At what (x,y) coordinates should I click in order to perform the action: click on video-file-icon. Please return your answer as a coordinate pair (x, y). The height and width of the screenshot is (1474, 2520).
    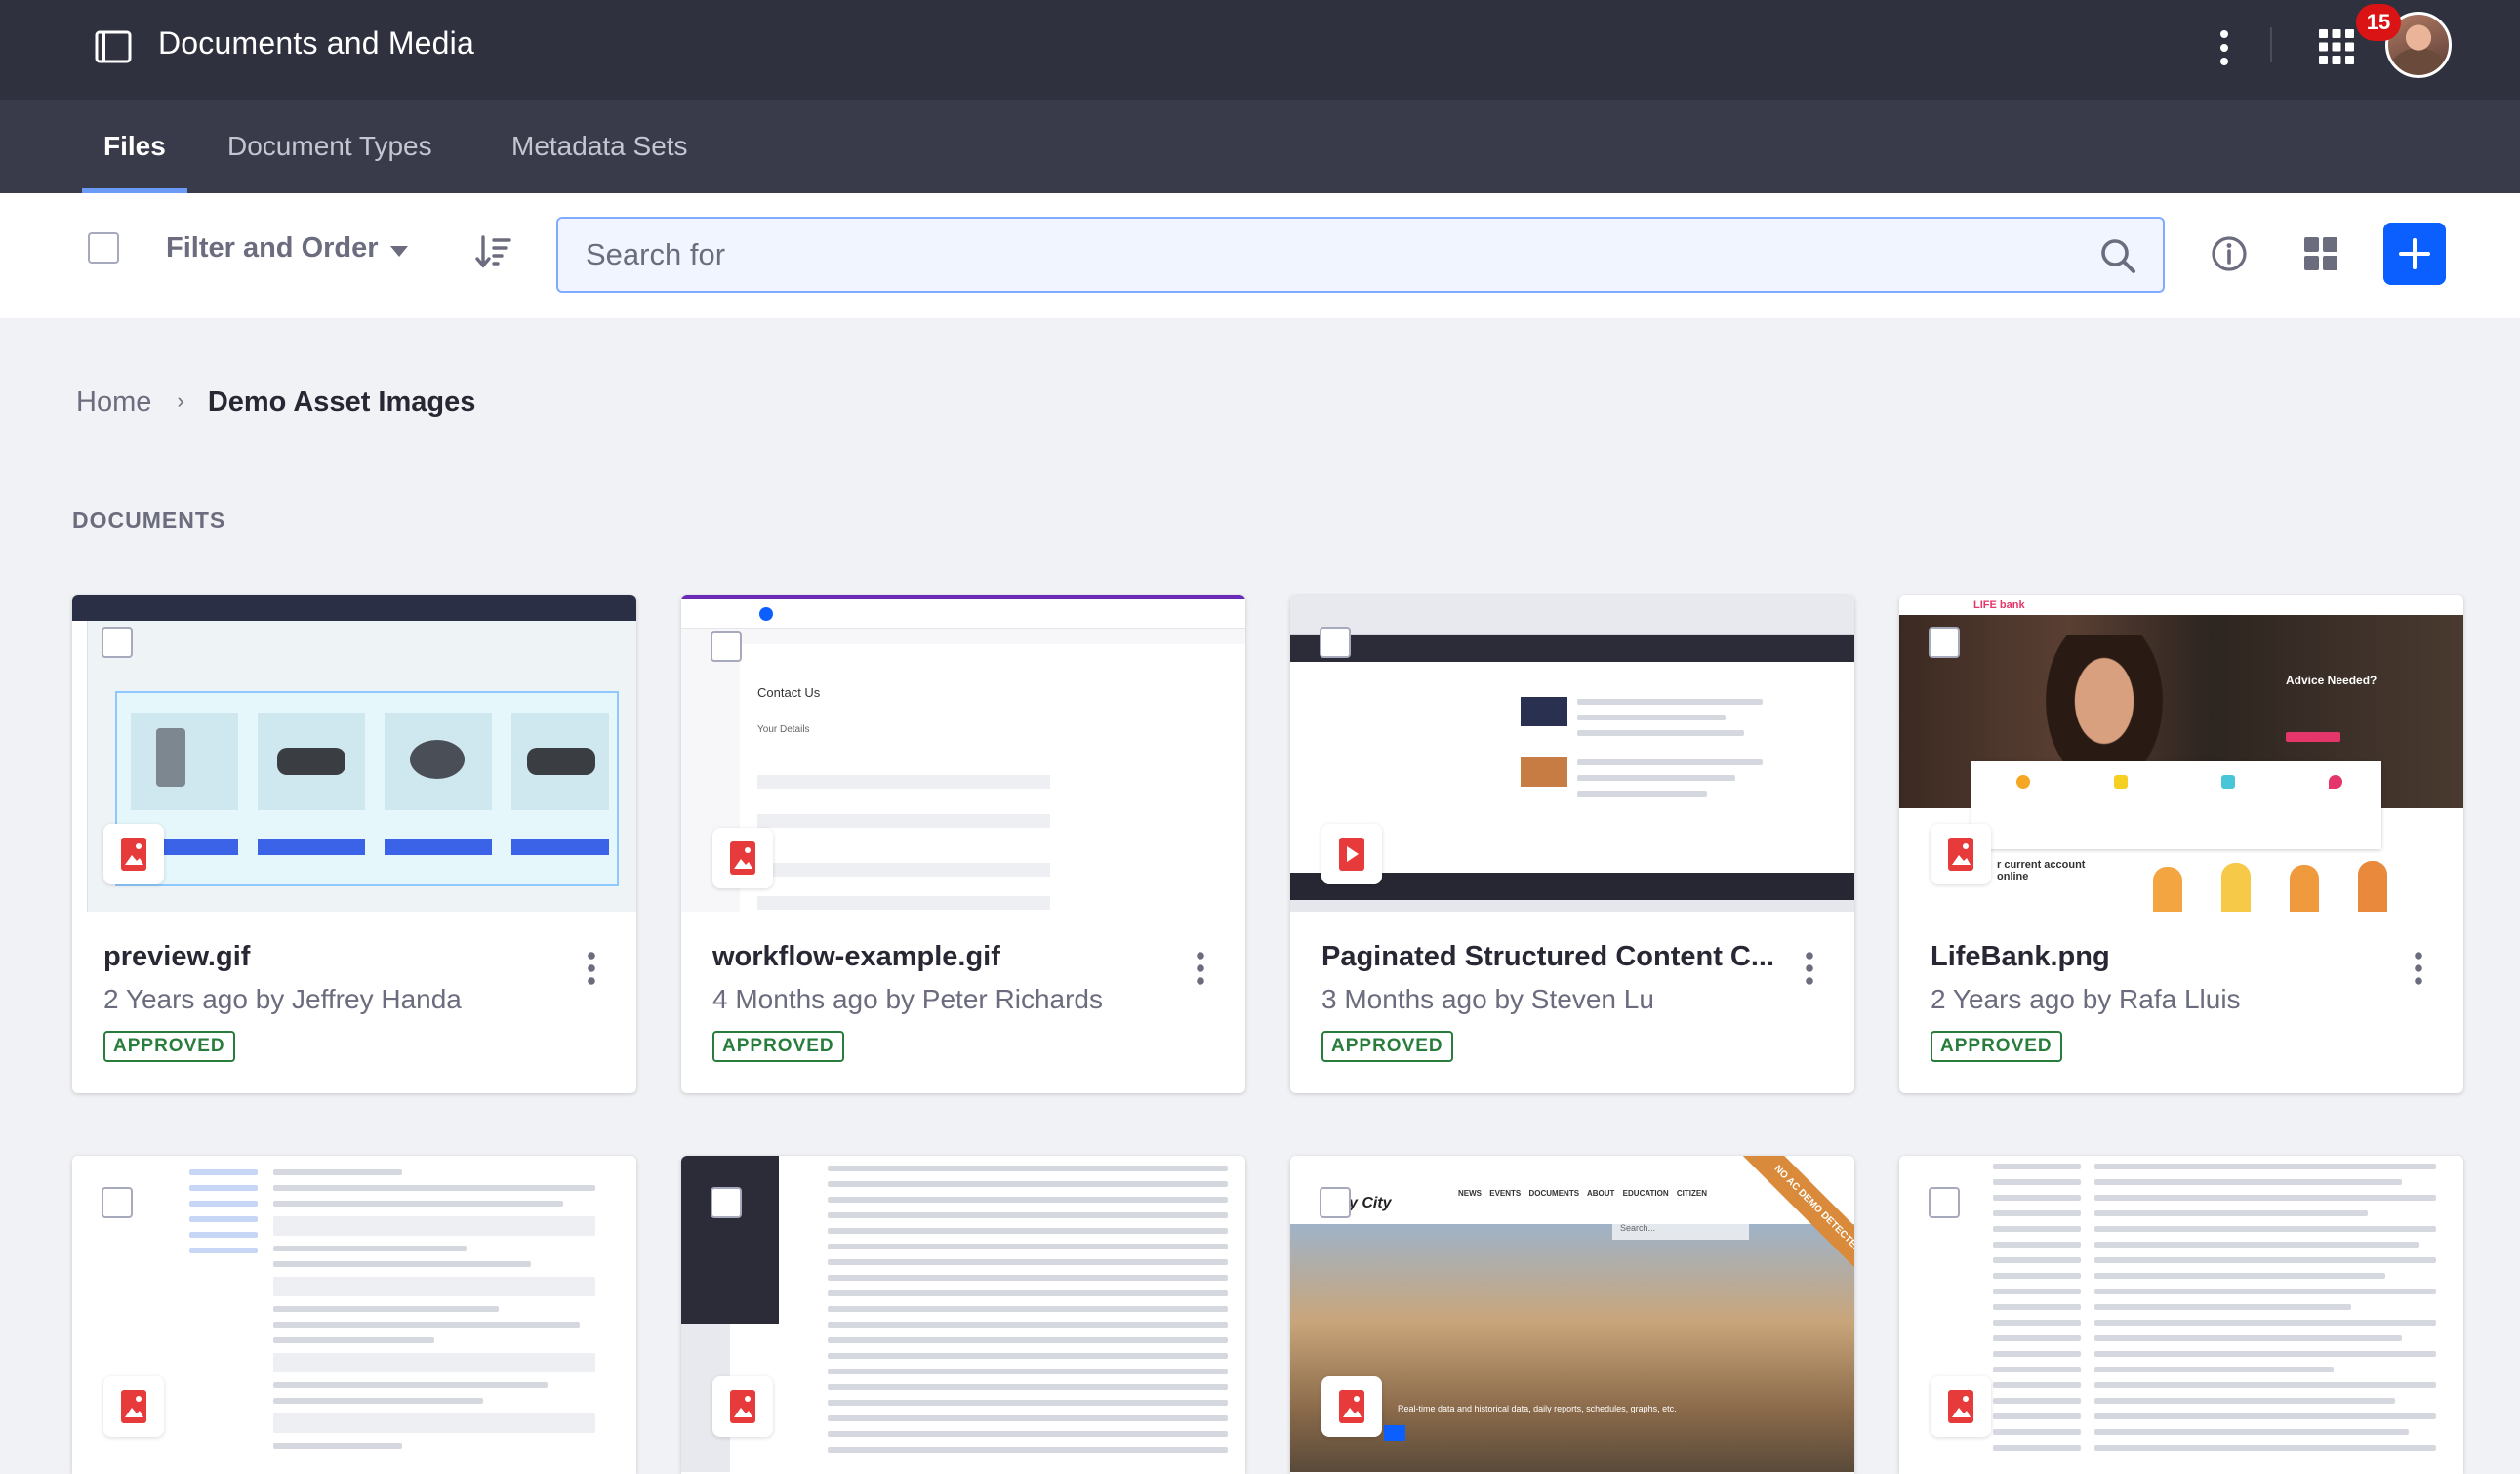
    Looking at the image, I should click on (1351, 854).